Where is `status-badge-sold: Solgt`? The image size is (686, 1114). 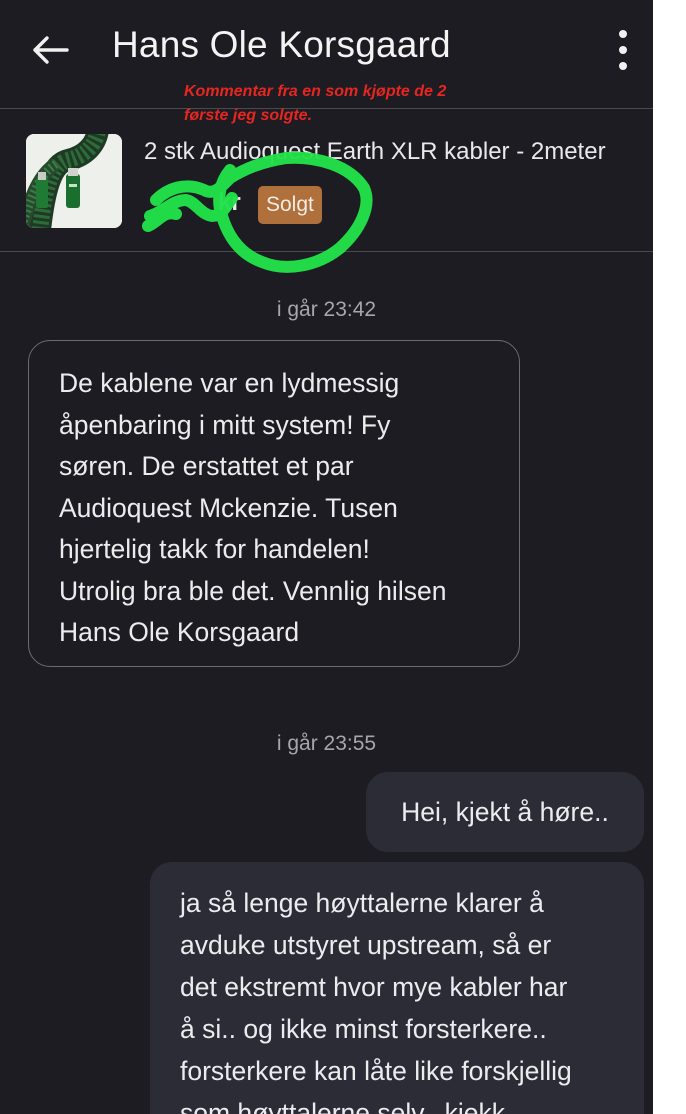
status-badge-sold: Solgt is located at coordinates (290, 205).